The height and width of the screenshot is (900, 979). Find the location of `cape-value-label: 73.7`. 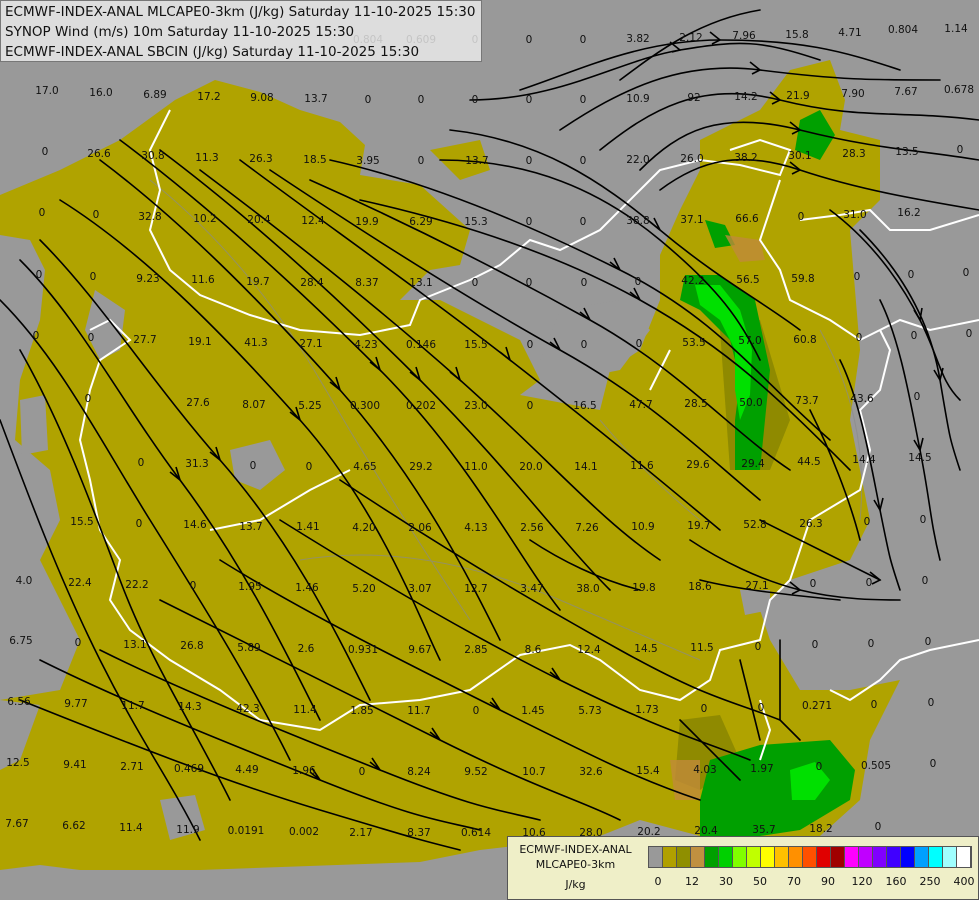

cape-value-label: 73.7 is located at coordinates (806, 401).